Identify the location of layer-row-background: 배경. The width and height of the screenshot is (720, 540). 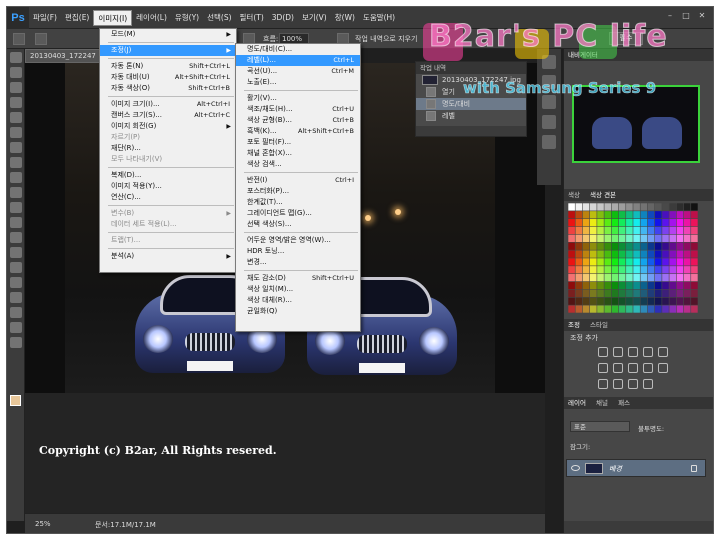
(636, 468).